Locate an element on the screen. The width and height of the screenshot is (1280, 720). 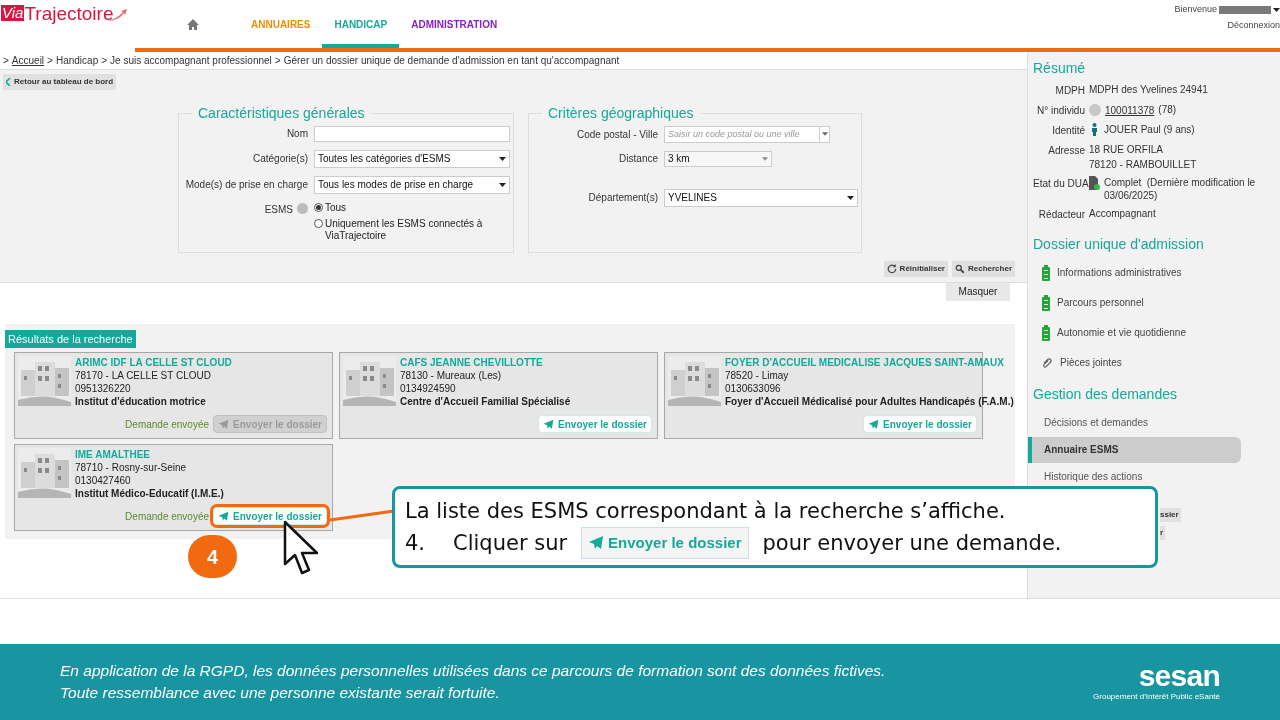
summary-value: Accompagnant is located at coordinates (1123, 213).